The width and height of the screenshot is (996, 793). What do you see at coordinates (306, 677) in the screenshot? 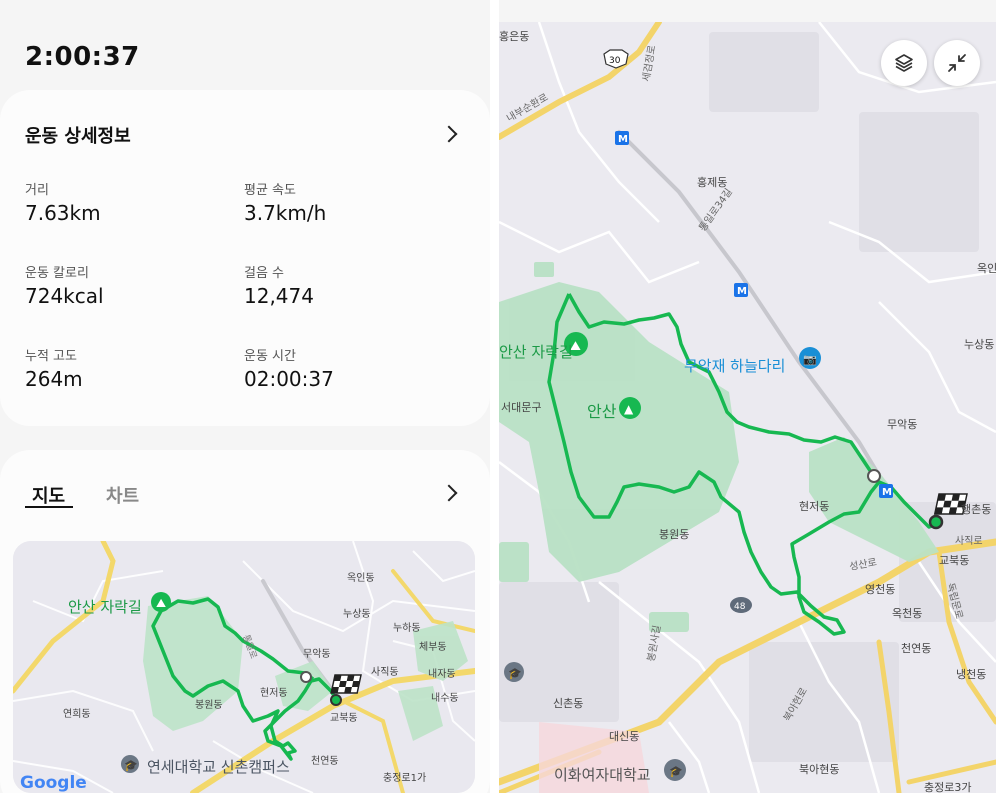
I see `mini-route-start-marker` at bounding box center [306, 677].